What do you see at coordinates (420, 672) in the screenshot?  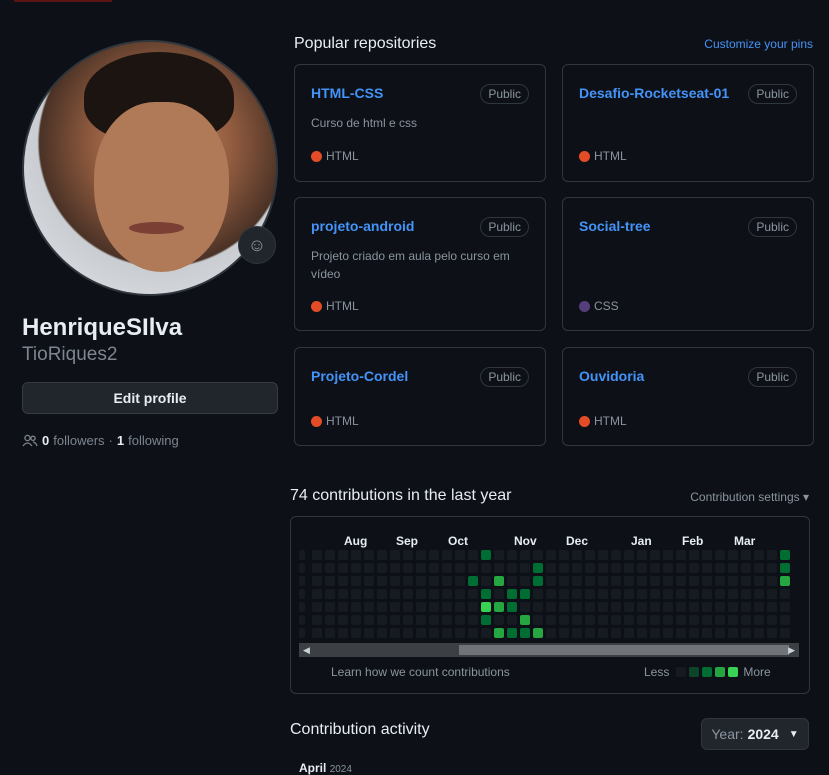 I see `learn-contributions-link: Learn how we count contributions` at bounding box center [420, 672].